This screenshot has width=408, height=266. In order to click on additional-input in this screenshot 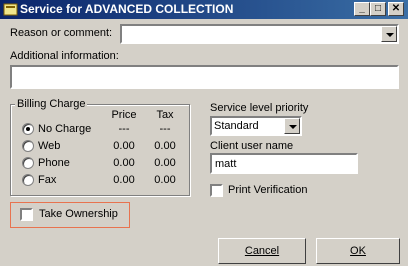, I will do `click(204, 77)`.